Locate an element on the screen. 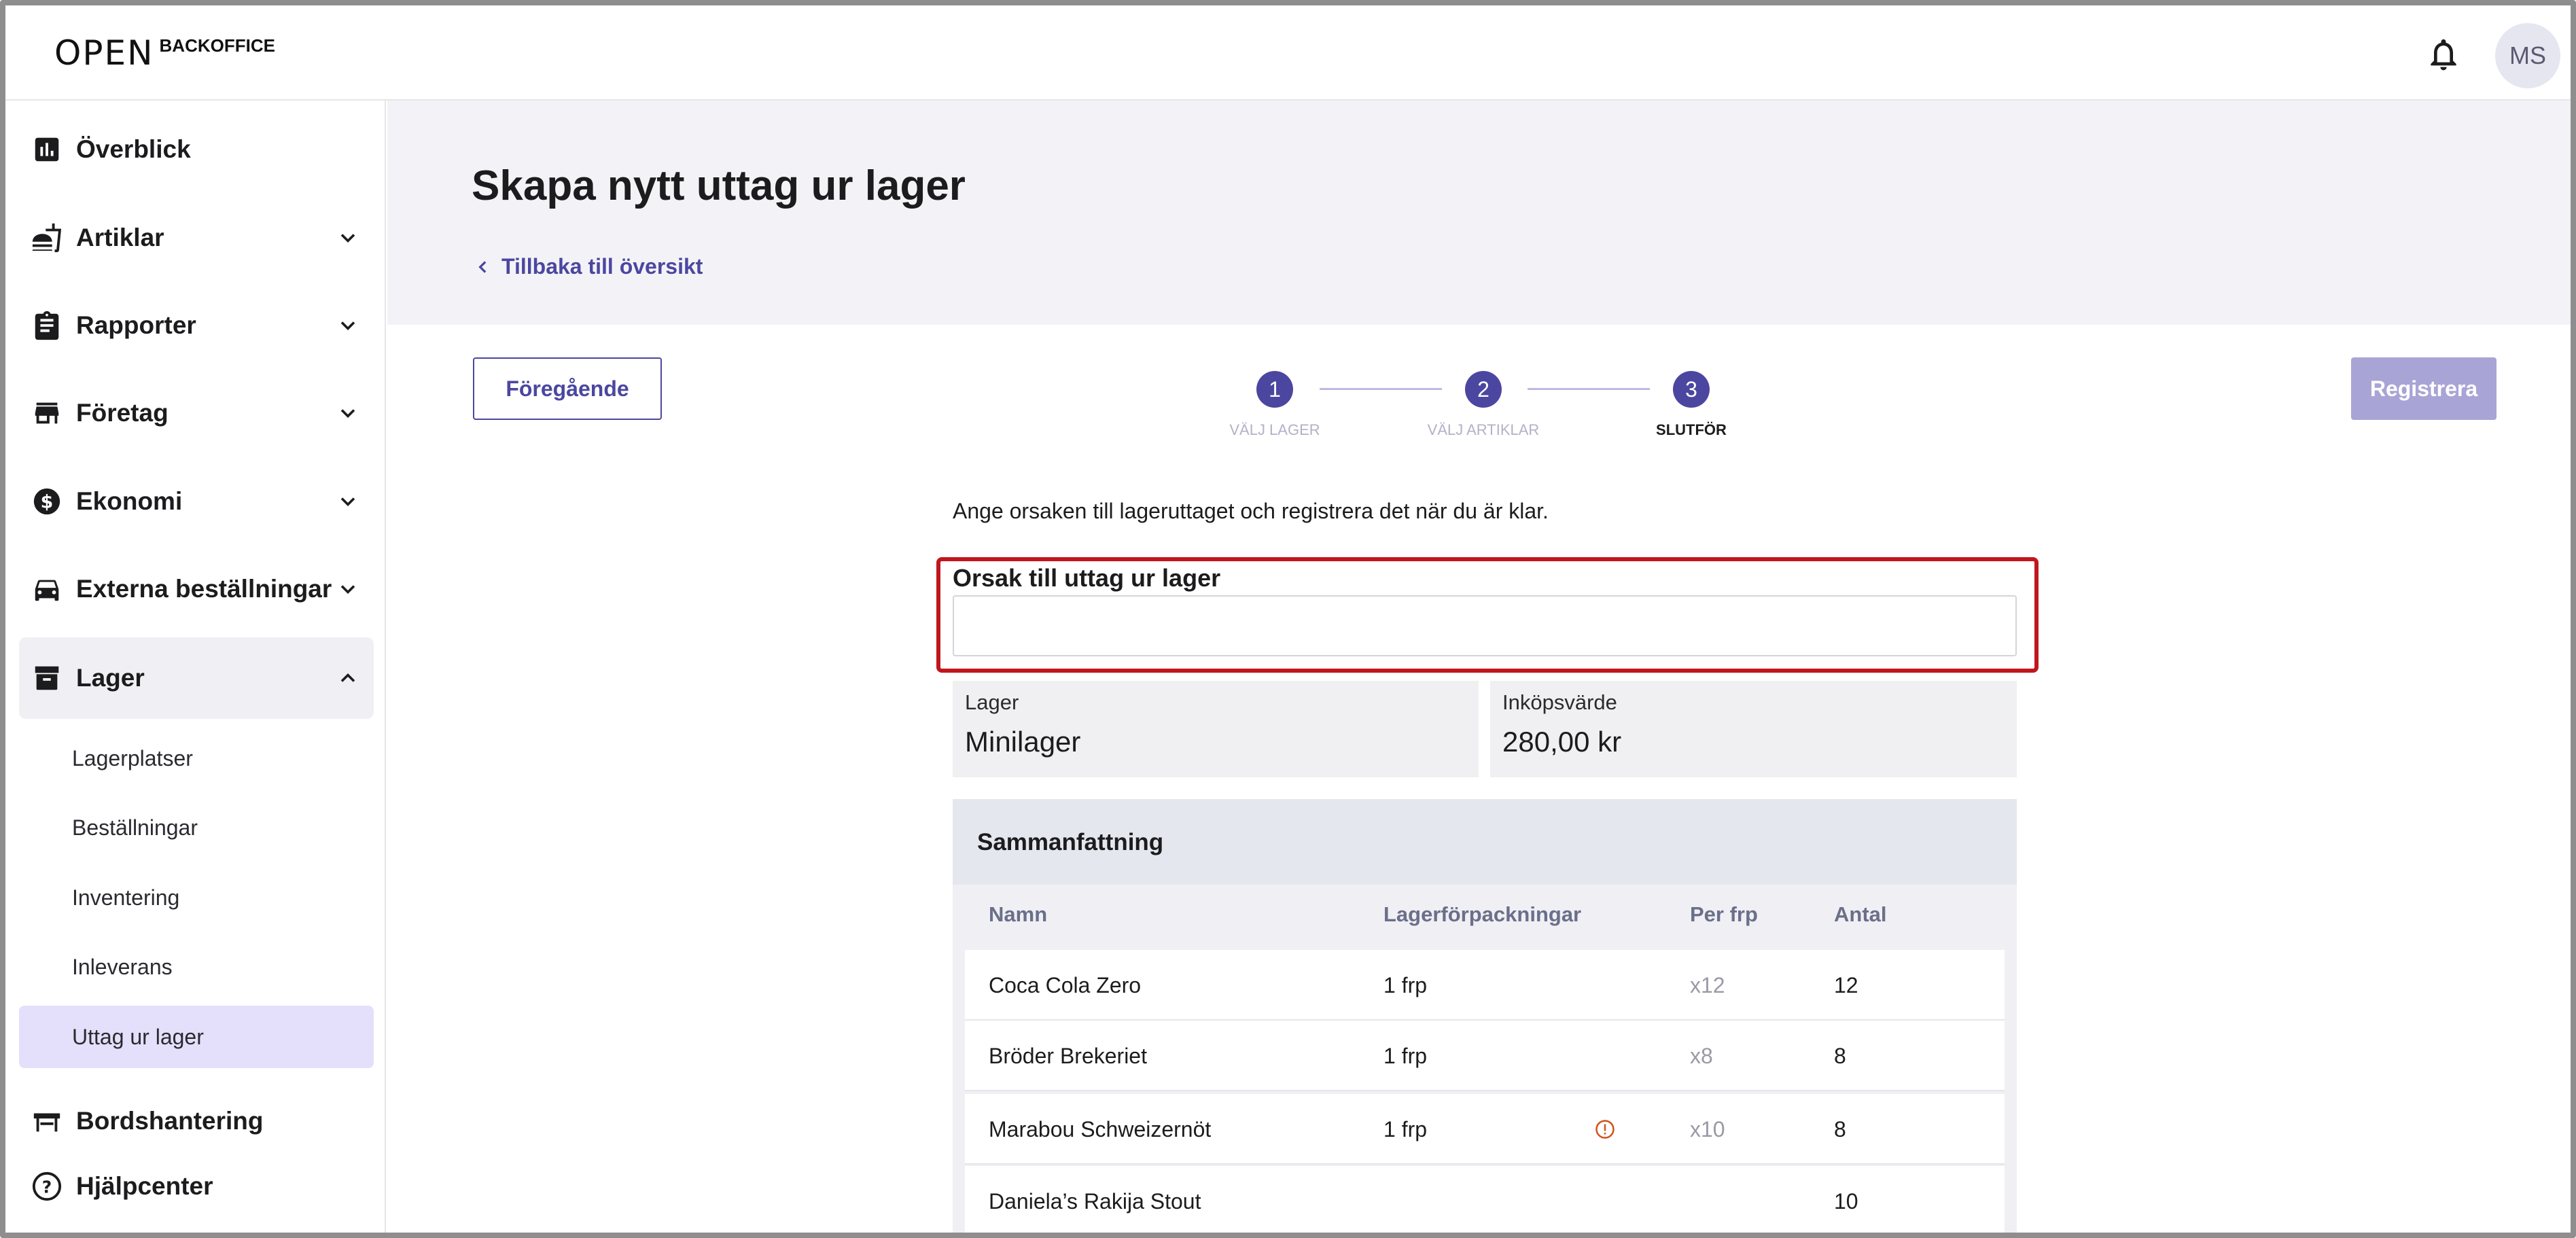  help-icon: ? is located at coordinates (47, 1186).